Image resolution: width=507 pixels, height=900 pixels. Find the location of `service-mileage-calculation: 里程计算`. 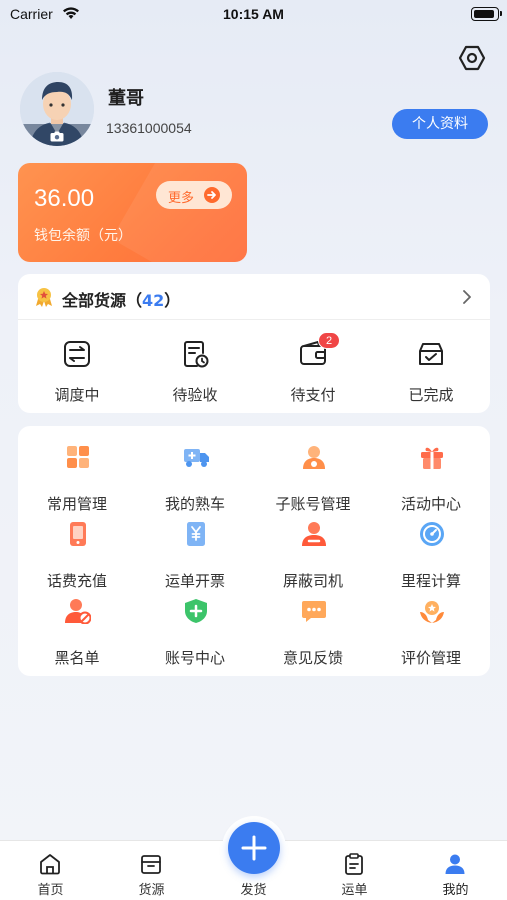

service-mileage-calculation: 里程计算 is located at coordinates (431, 551).